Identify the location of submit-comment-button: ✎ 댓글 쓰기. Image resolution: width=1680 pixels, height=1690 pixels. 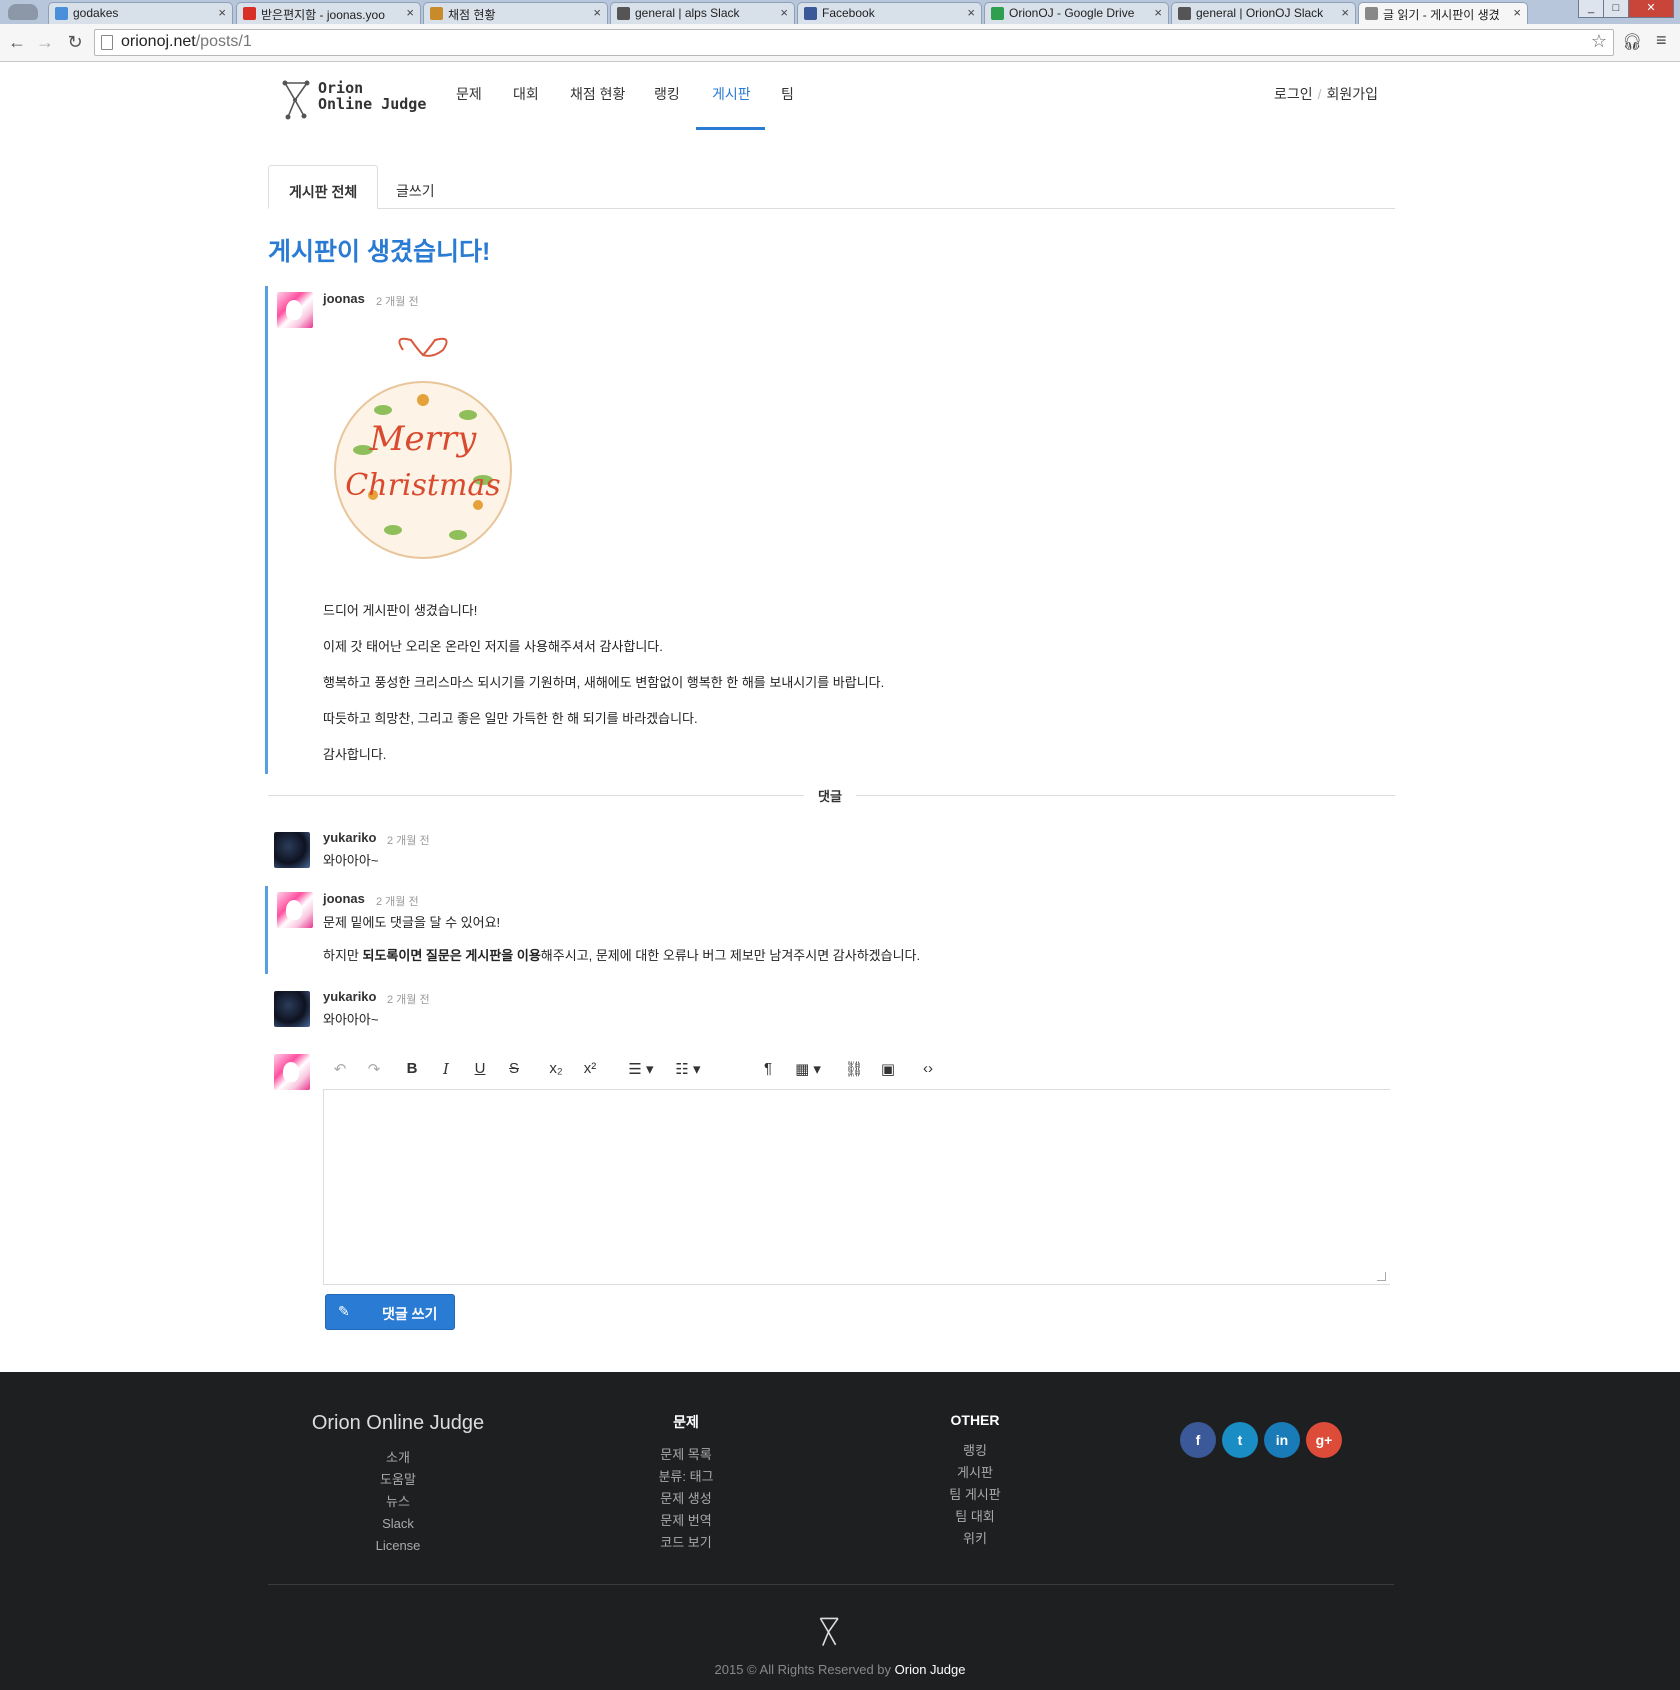
(390, 1312).